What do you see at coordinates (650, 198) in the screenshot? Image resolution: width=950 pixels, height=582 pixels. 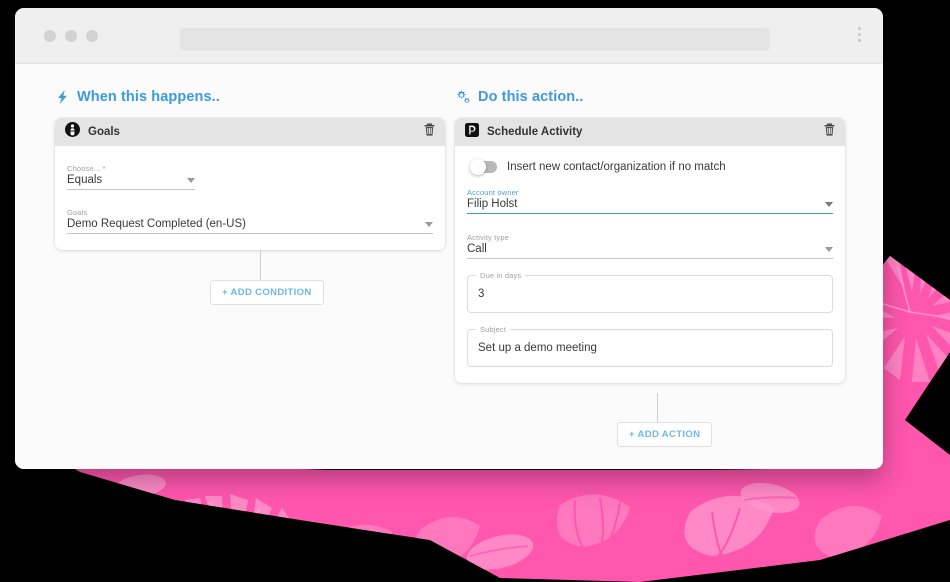 I see `account-owner-select: Account owner Filip Holst` at bounding box center [650, 198].